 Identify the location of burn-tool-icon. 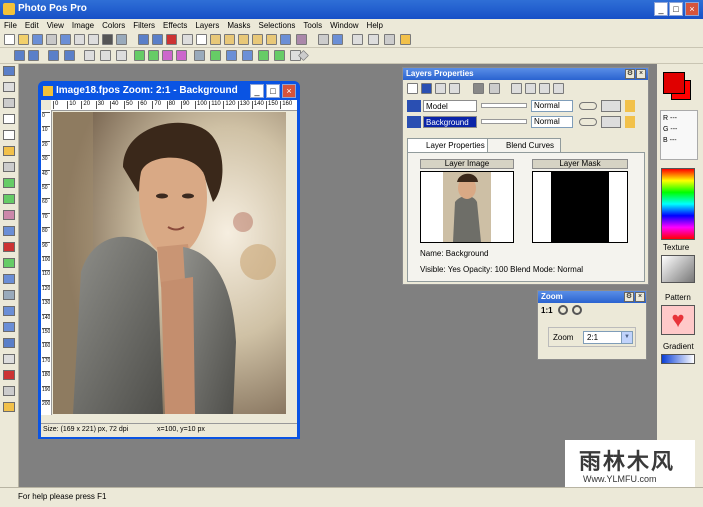
(9, 407).